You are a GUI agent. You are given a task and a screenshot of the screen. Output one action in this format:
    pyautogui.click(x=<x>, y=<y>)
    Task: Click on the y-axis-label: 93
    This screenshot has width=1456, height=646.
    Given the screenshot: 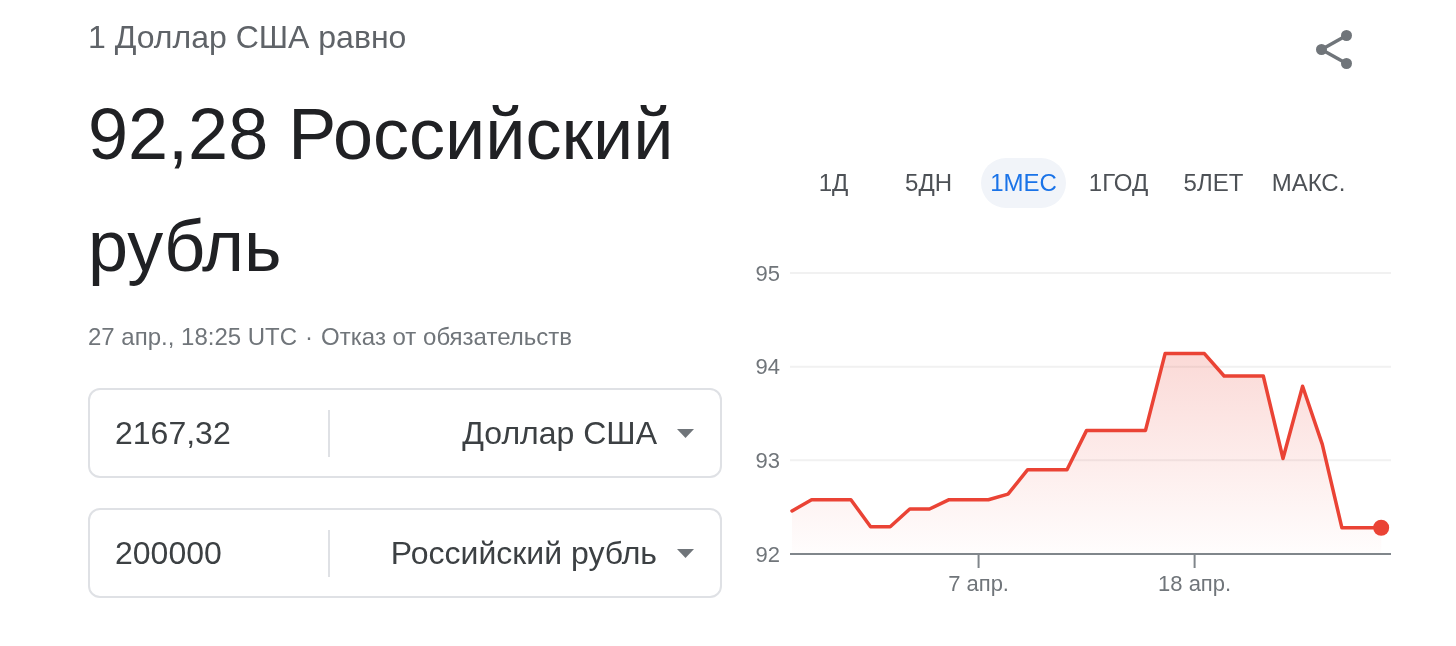 What is the action you would take?
    pyautogui.click(x=767, y=460)
    